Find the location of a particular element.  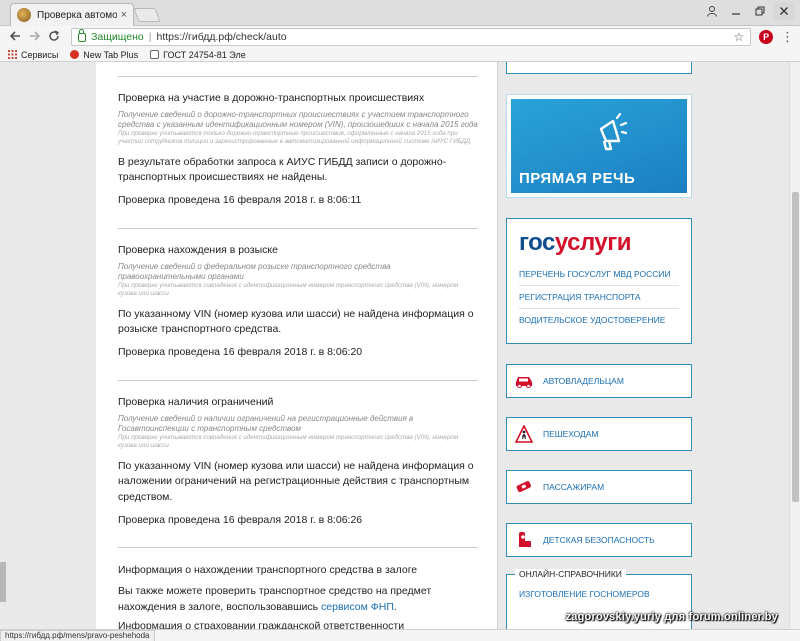

scrollbar-thumb is located at coordinates (795, 347).